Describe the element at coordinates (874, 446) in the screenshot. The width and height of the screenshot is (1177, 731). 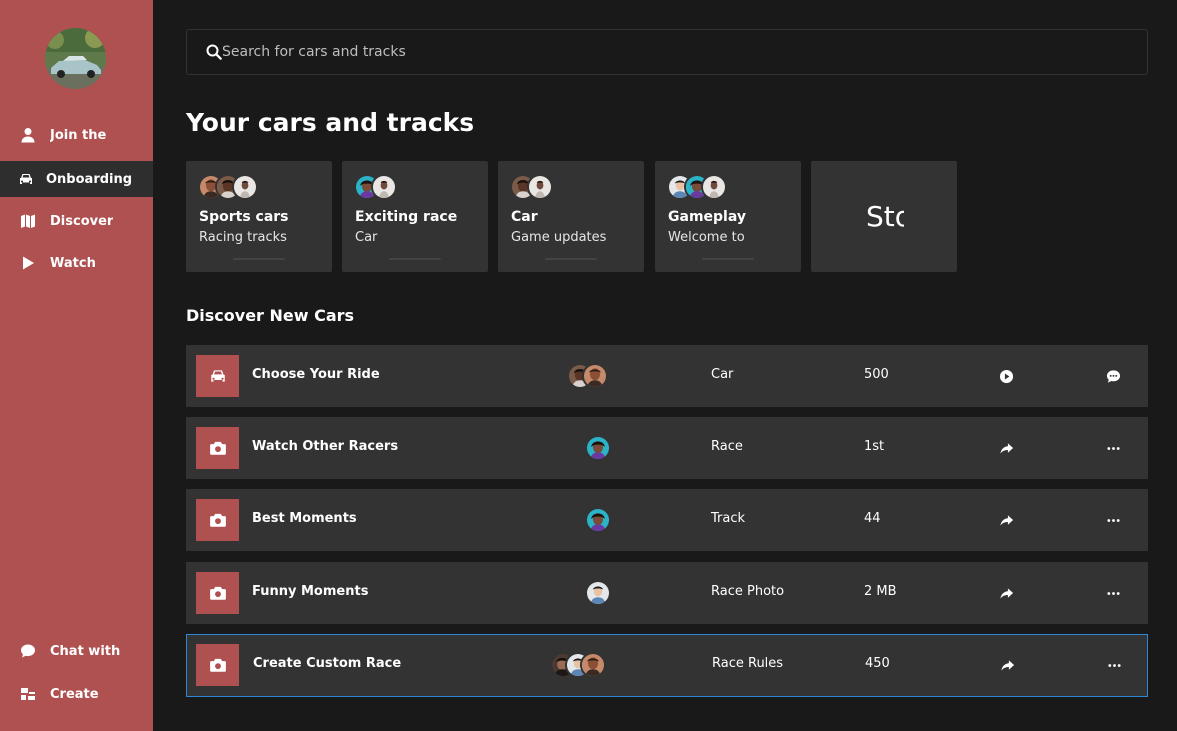
I see `row-value: 1st` at that location.